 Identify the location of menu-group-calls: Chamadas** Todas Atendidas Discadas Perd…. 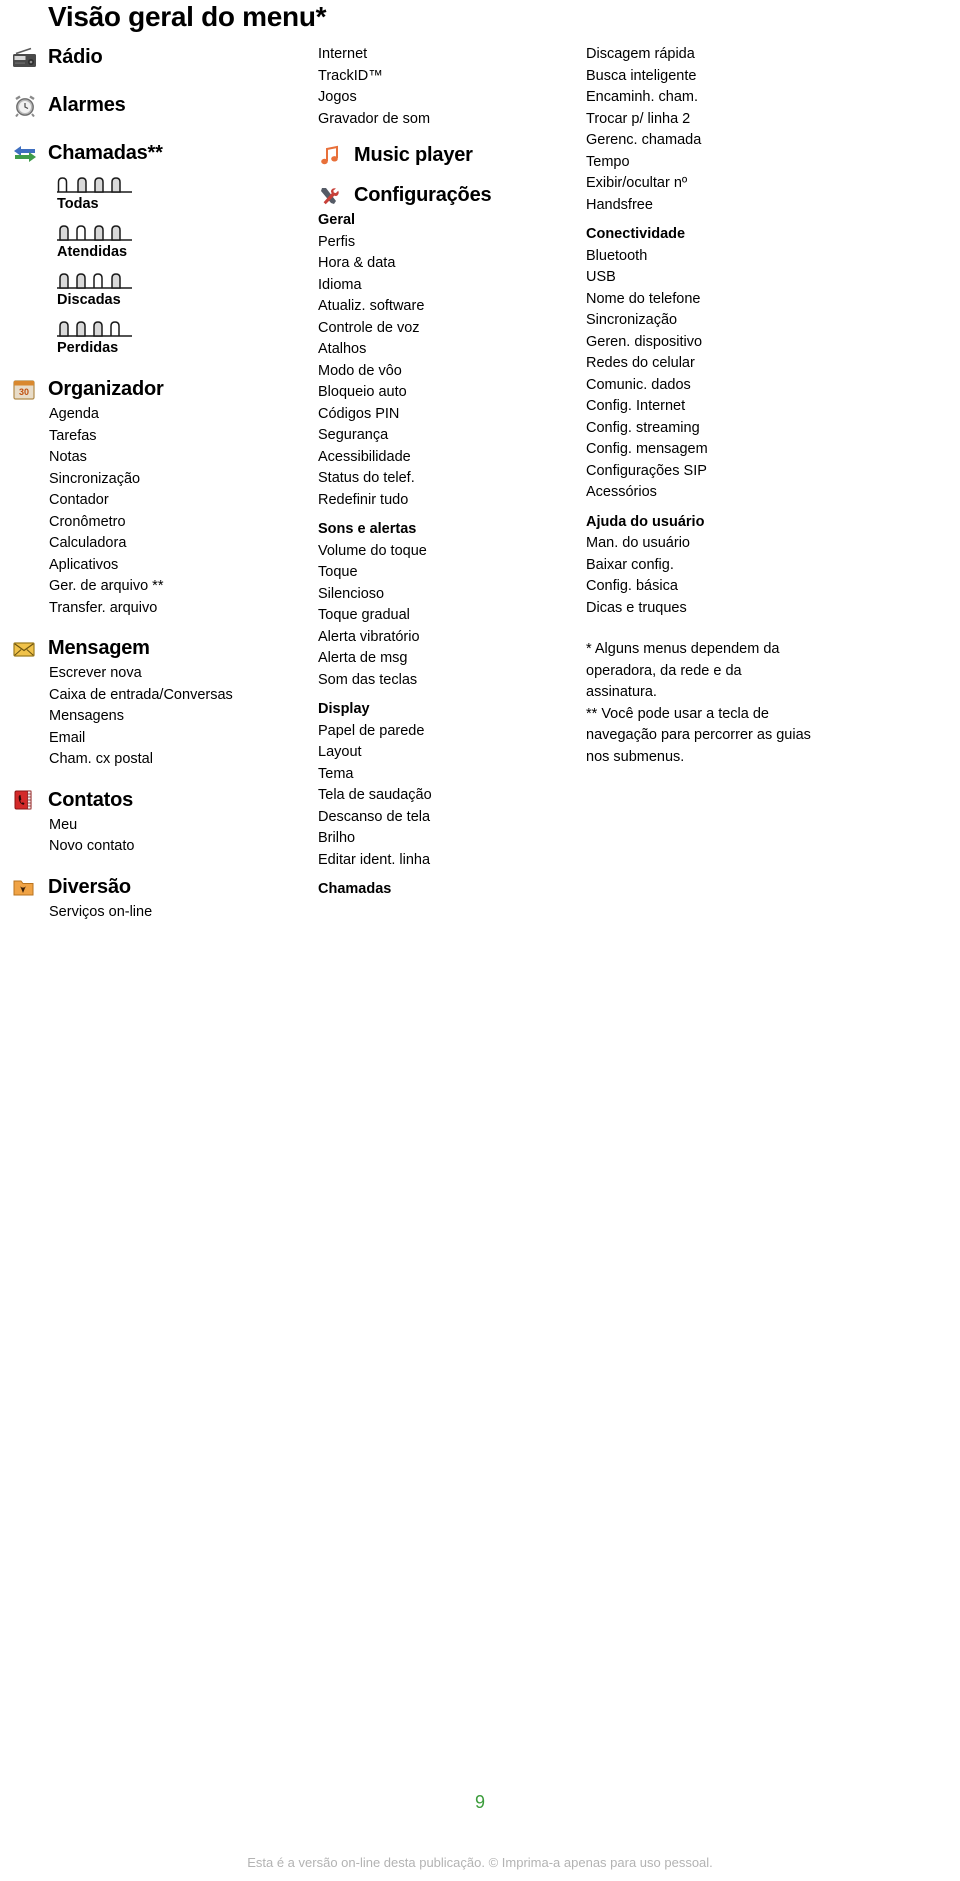
(157, 248).